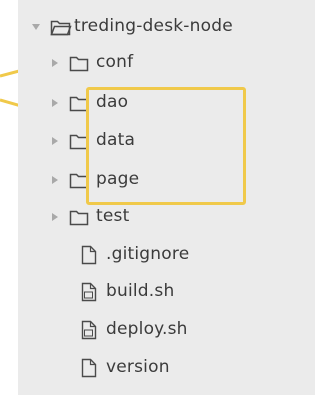  Describe the element at coordinates (113, 216) in the screenshot. I see `tree-item-label: test` at that location.